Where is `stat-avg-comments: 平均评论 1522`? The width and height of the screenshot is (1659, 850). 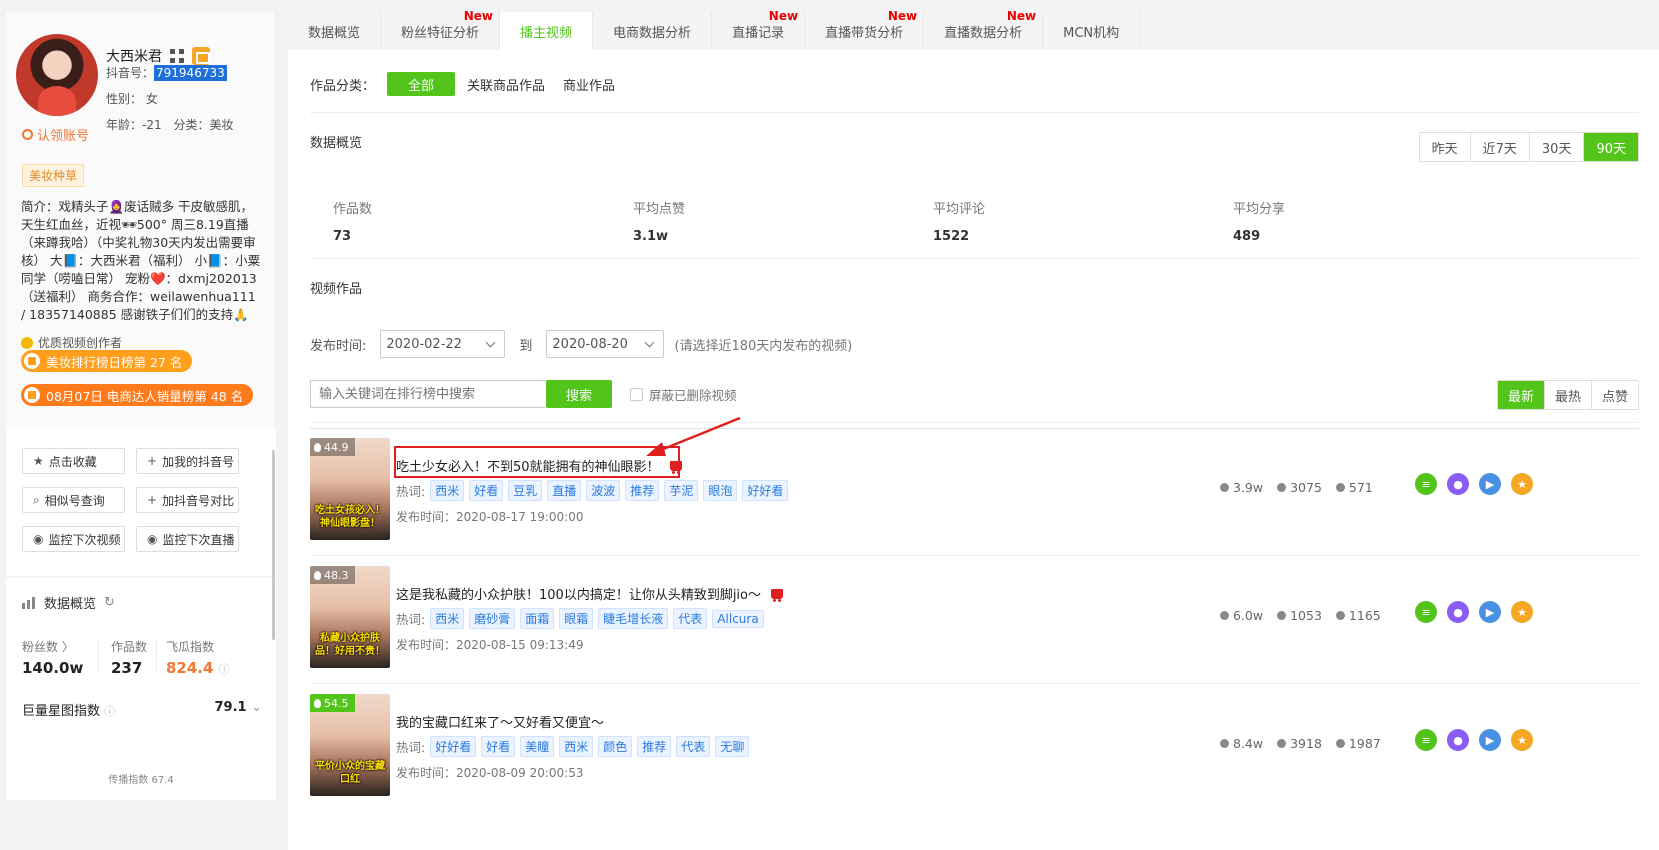 stat-avg-comments: 平均评论 1522 is located at coordinates (959, 223).